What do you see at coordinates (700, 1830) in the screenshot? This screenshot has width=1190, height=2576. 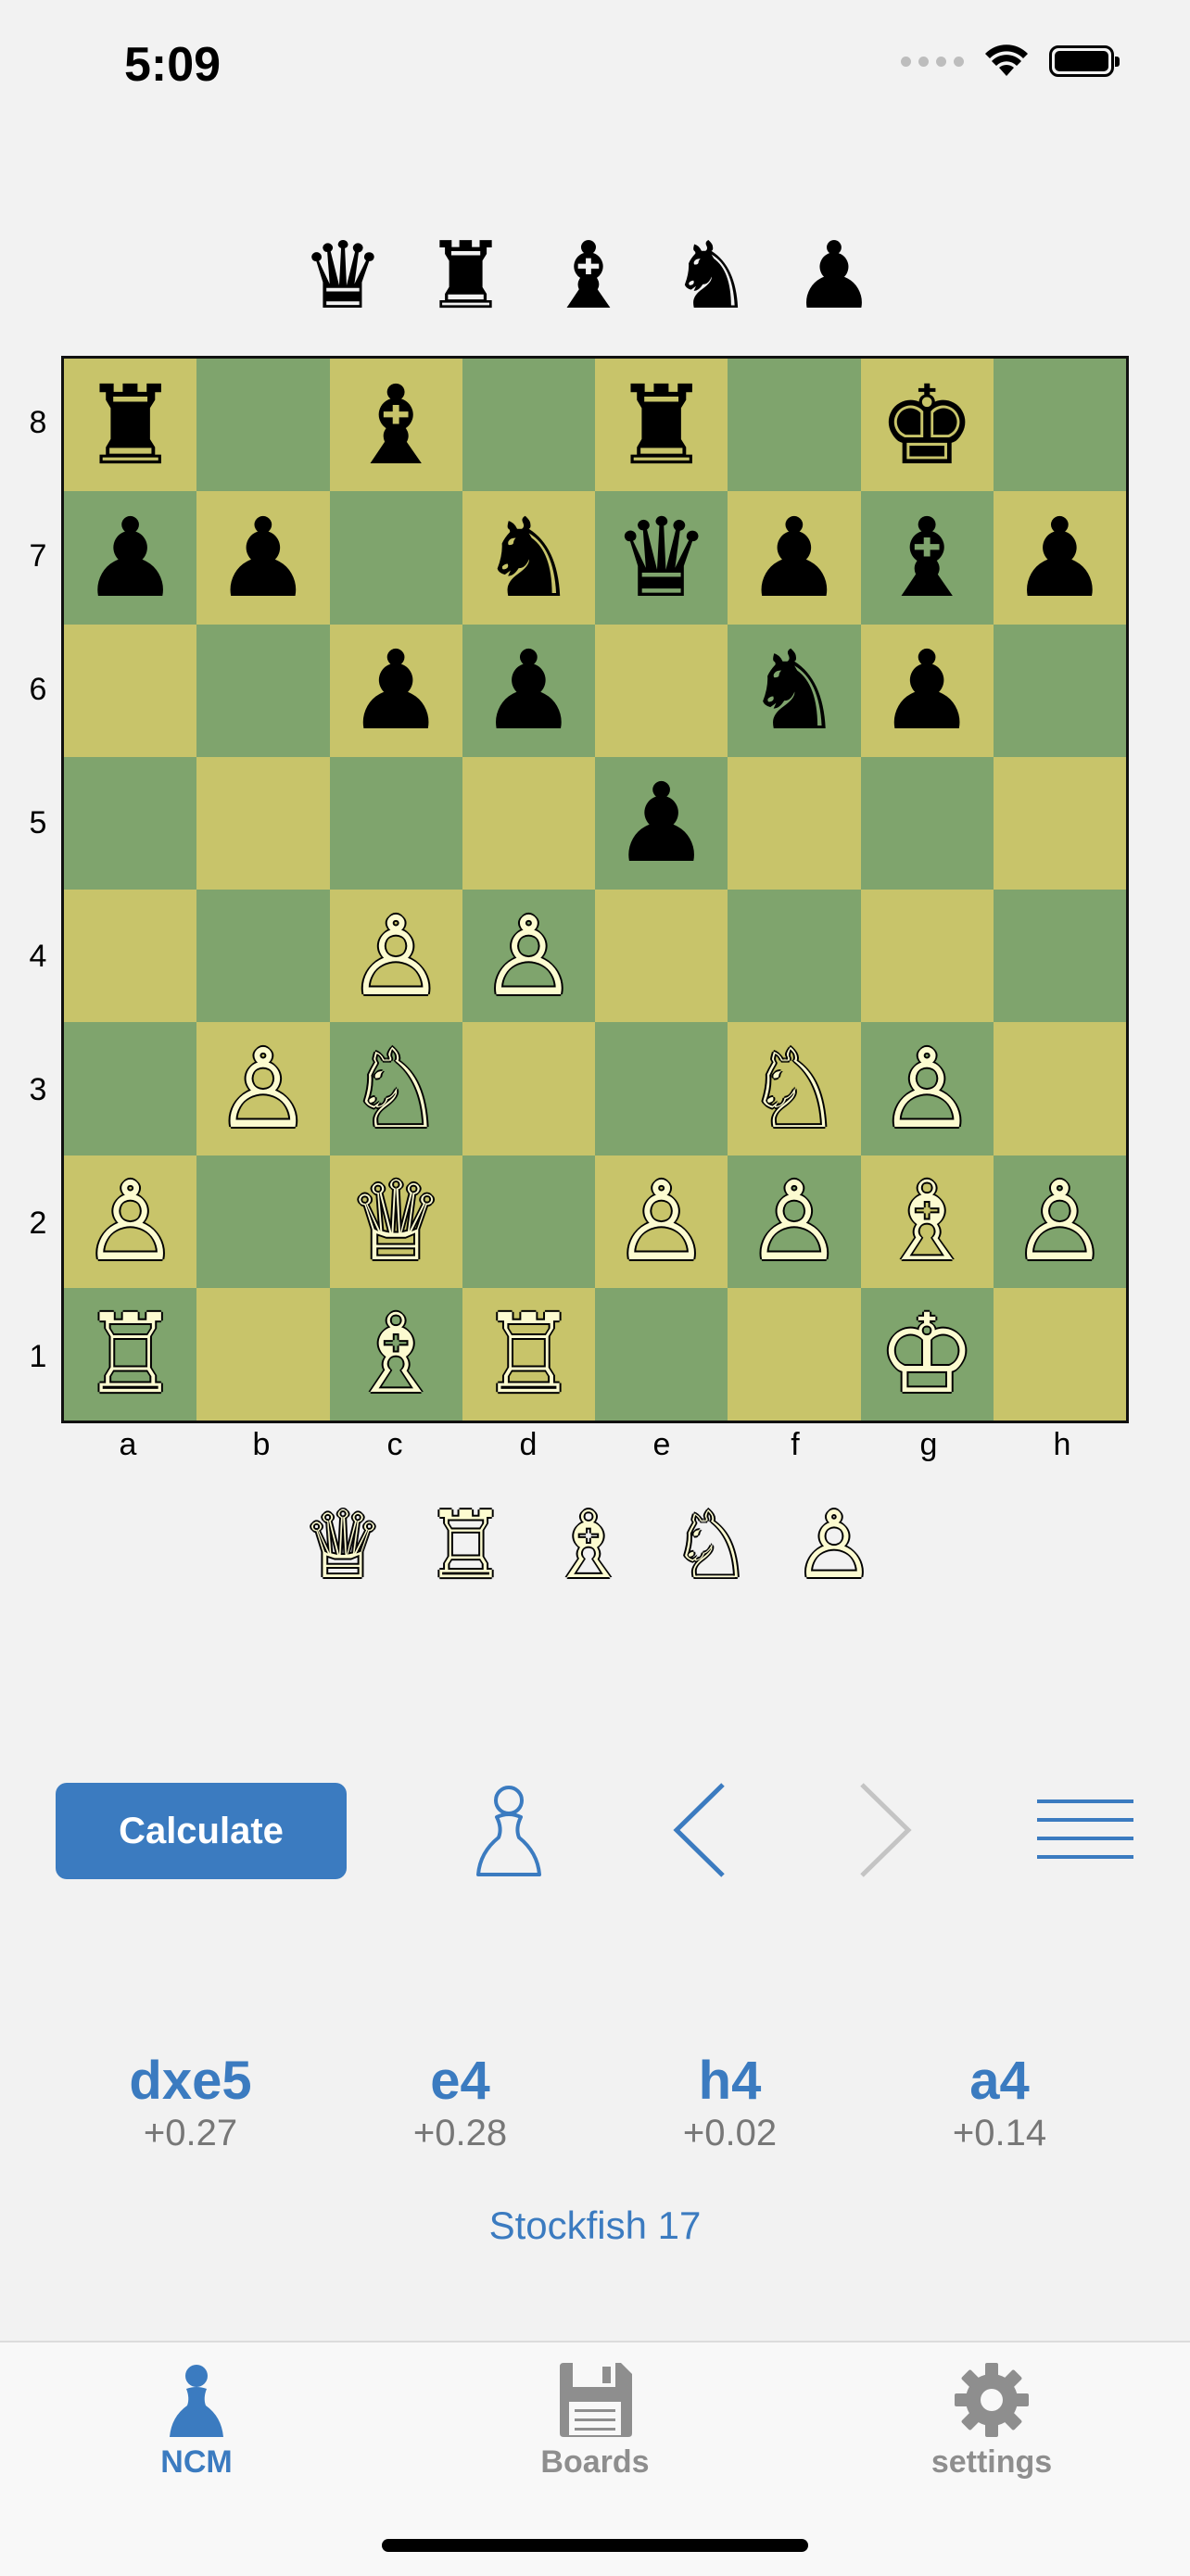 I see `back-button` at bounding box center [700, 1830].